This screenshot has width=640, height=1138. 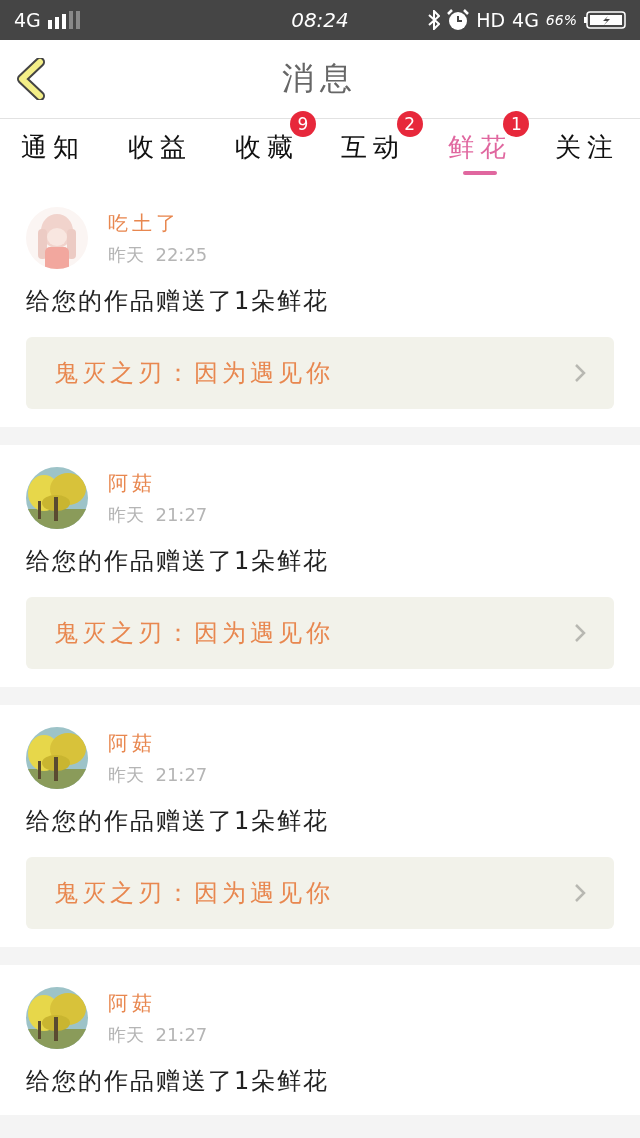 I want to click on battery-percent: 66%, so click(x=561, y=20).